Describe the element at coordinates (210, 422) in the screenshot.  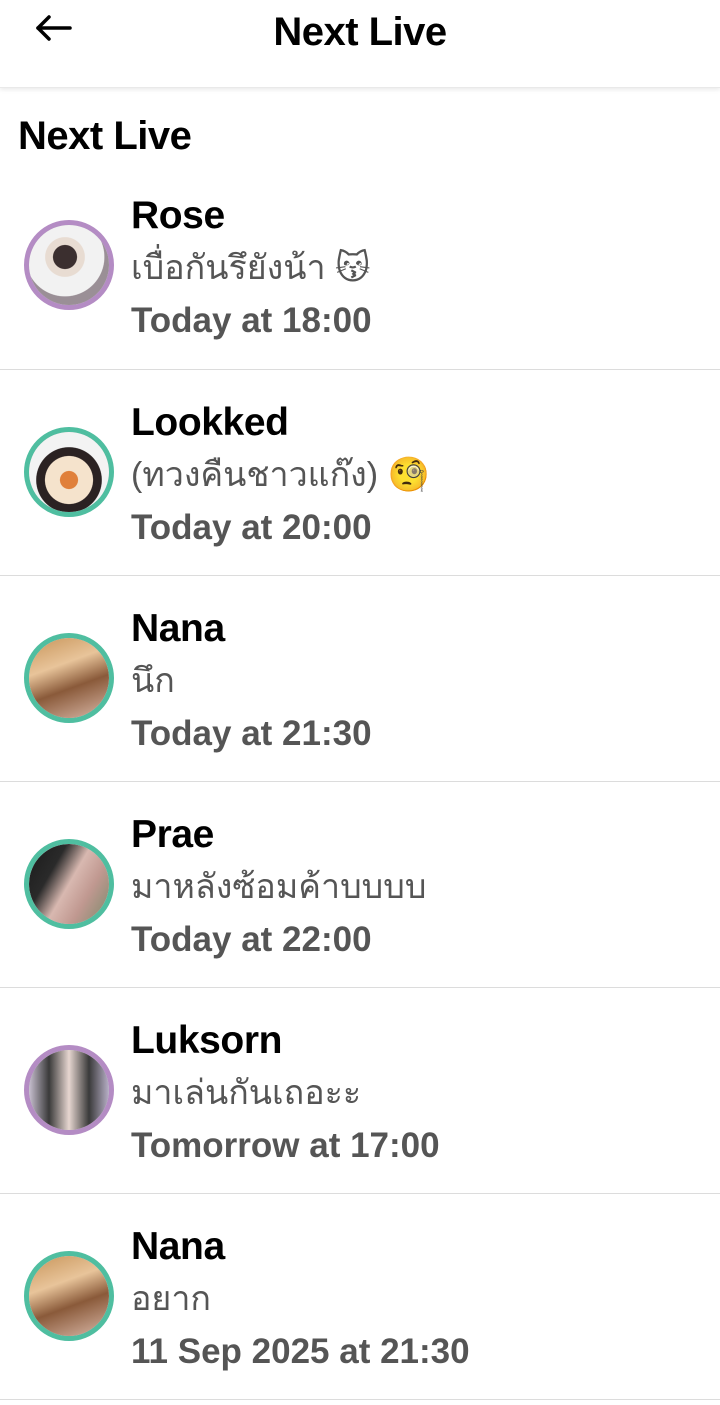
I see `streamer-name: Lookked` at that location.